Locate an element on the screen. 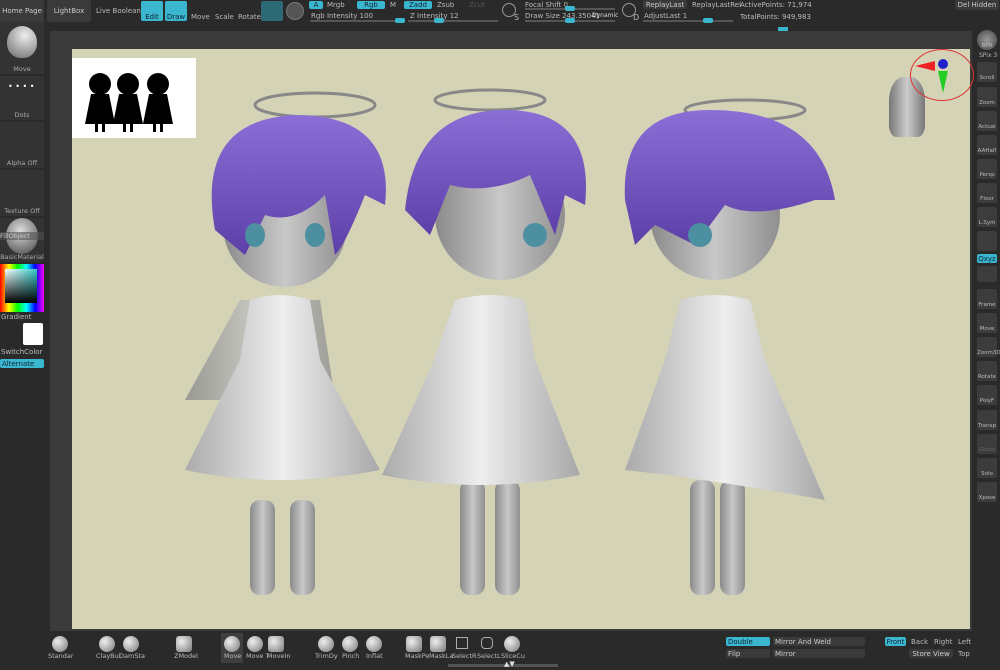 The width and height of the screenshot is (1000, 670). focal-shift-slider is located at coordinates (570, 8).